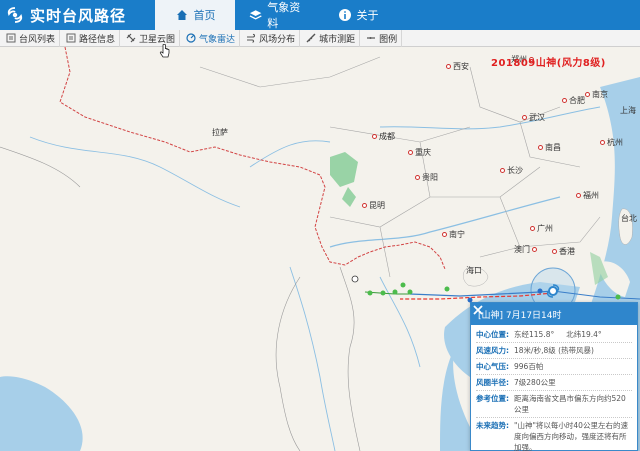 Image resolution: width=640 pixels, height=451 pixels. I want to click on city-label: 武汉, so click(533, 117).